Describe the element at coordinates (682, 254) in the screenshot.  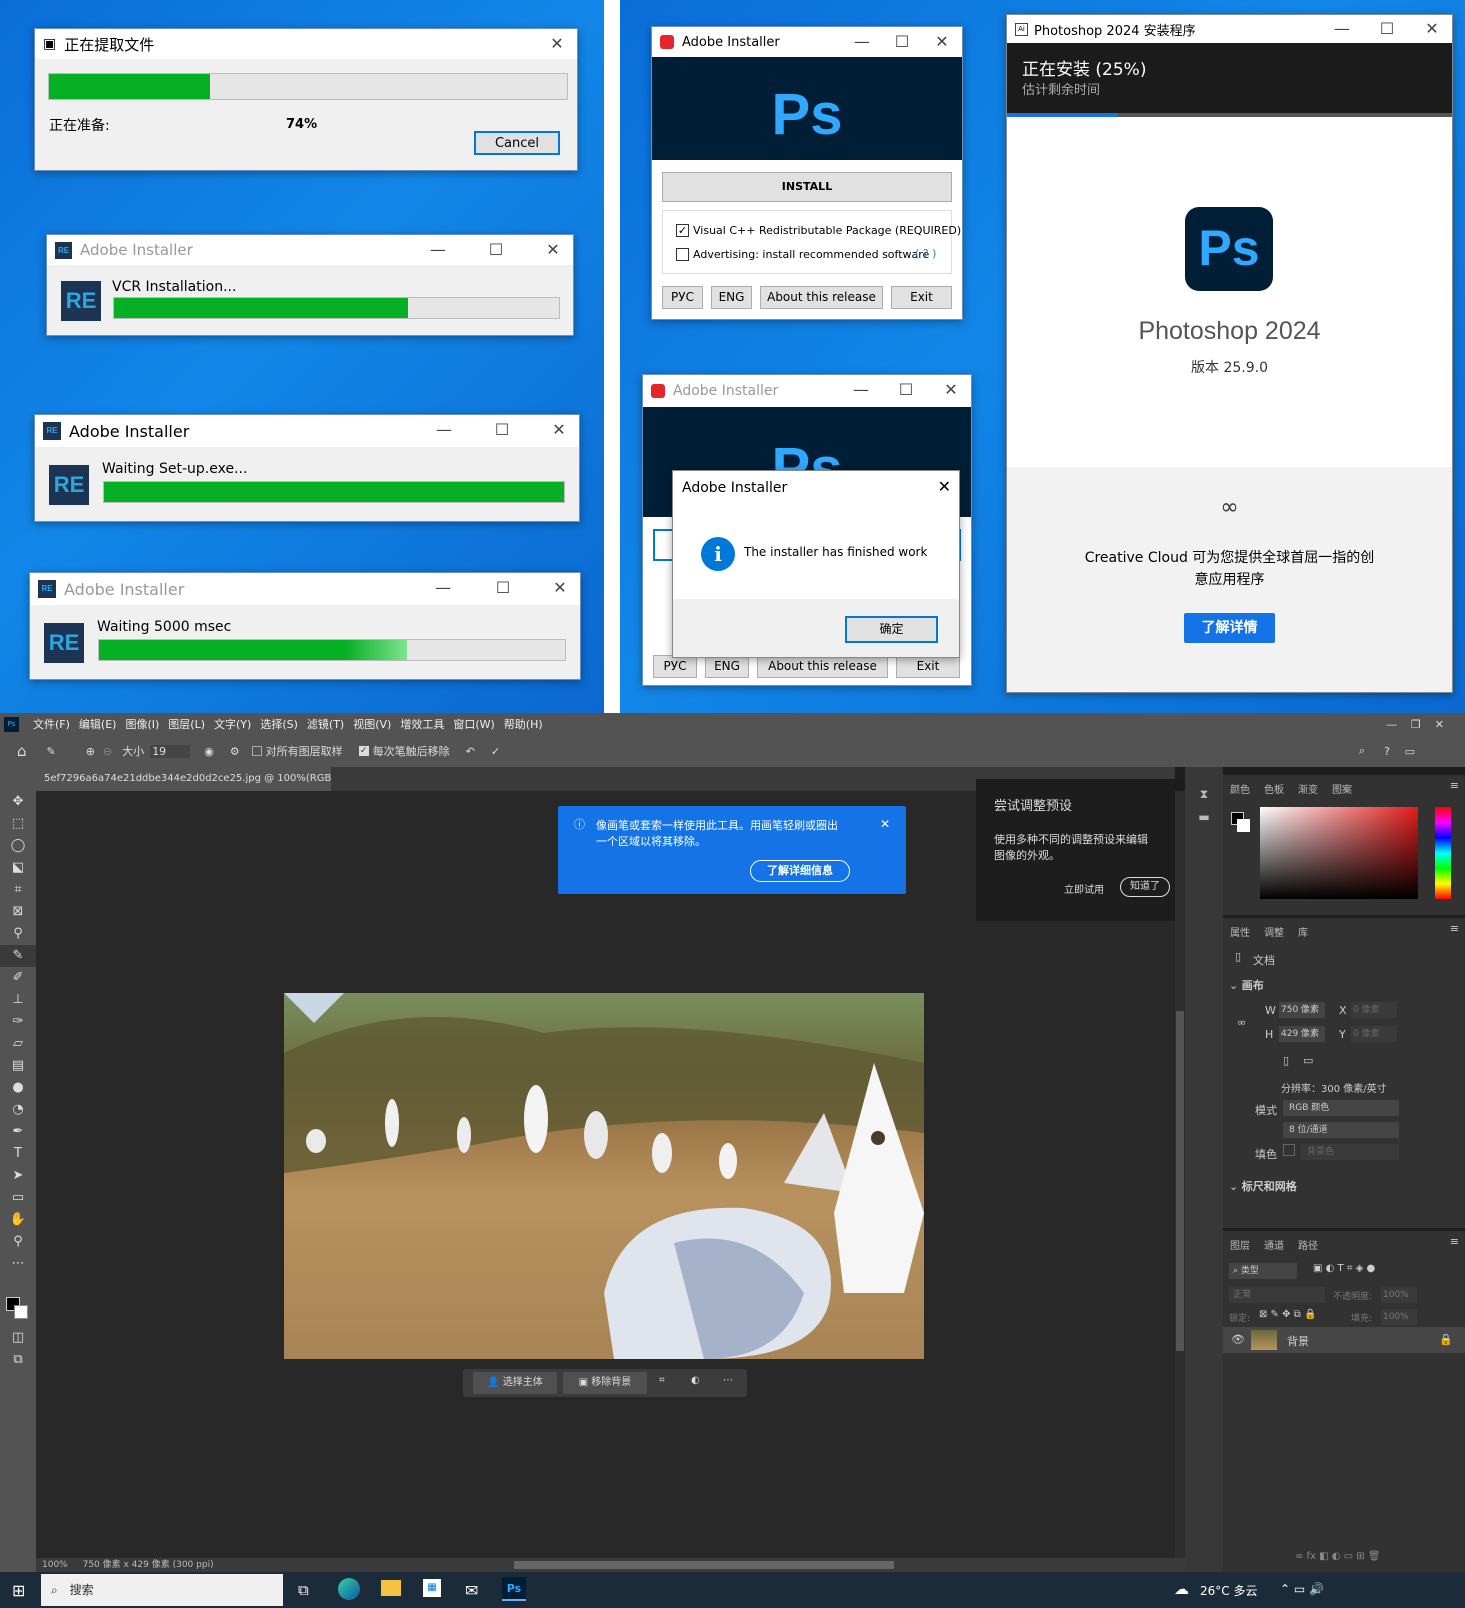
I see `advert-checkbox` at that location.